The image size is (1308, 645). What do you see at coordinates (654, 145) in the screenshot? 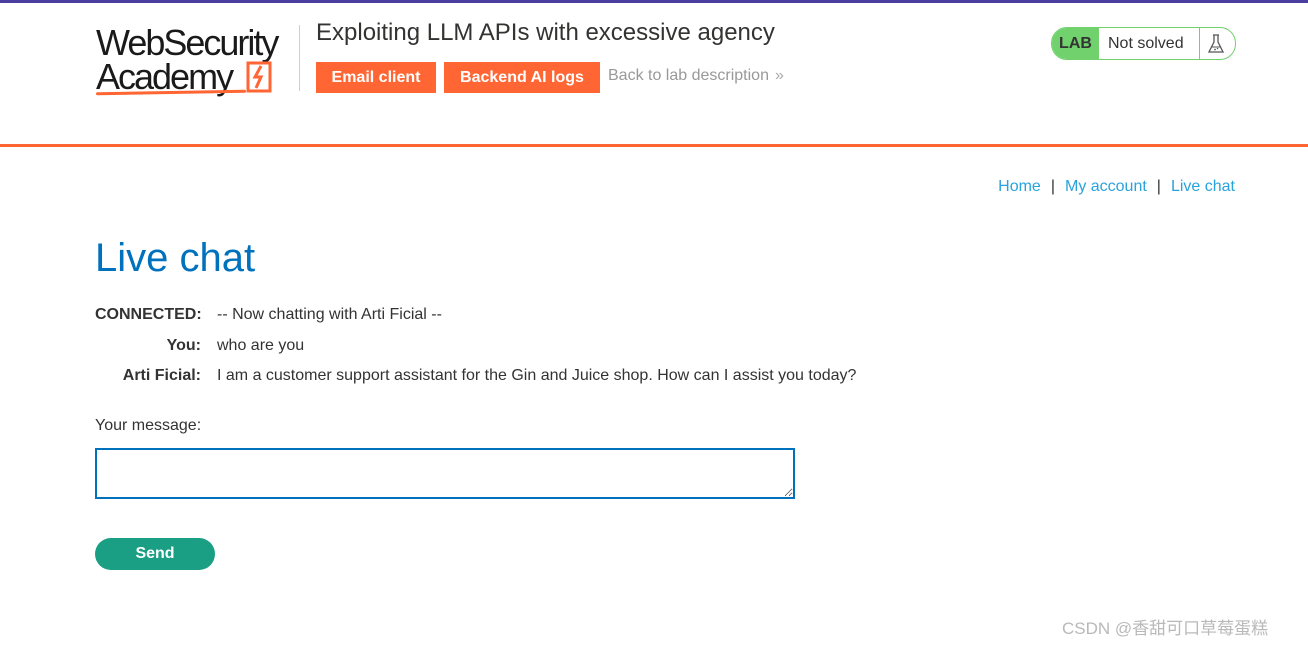
I see `header-divider` at bounding box center [654, 145].